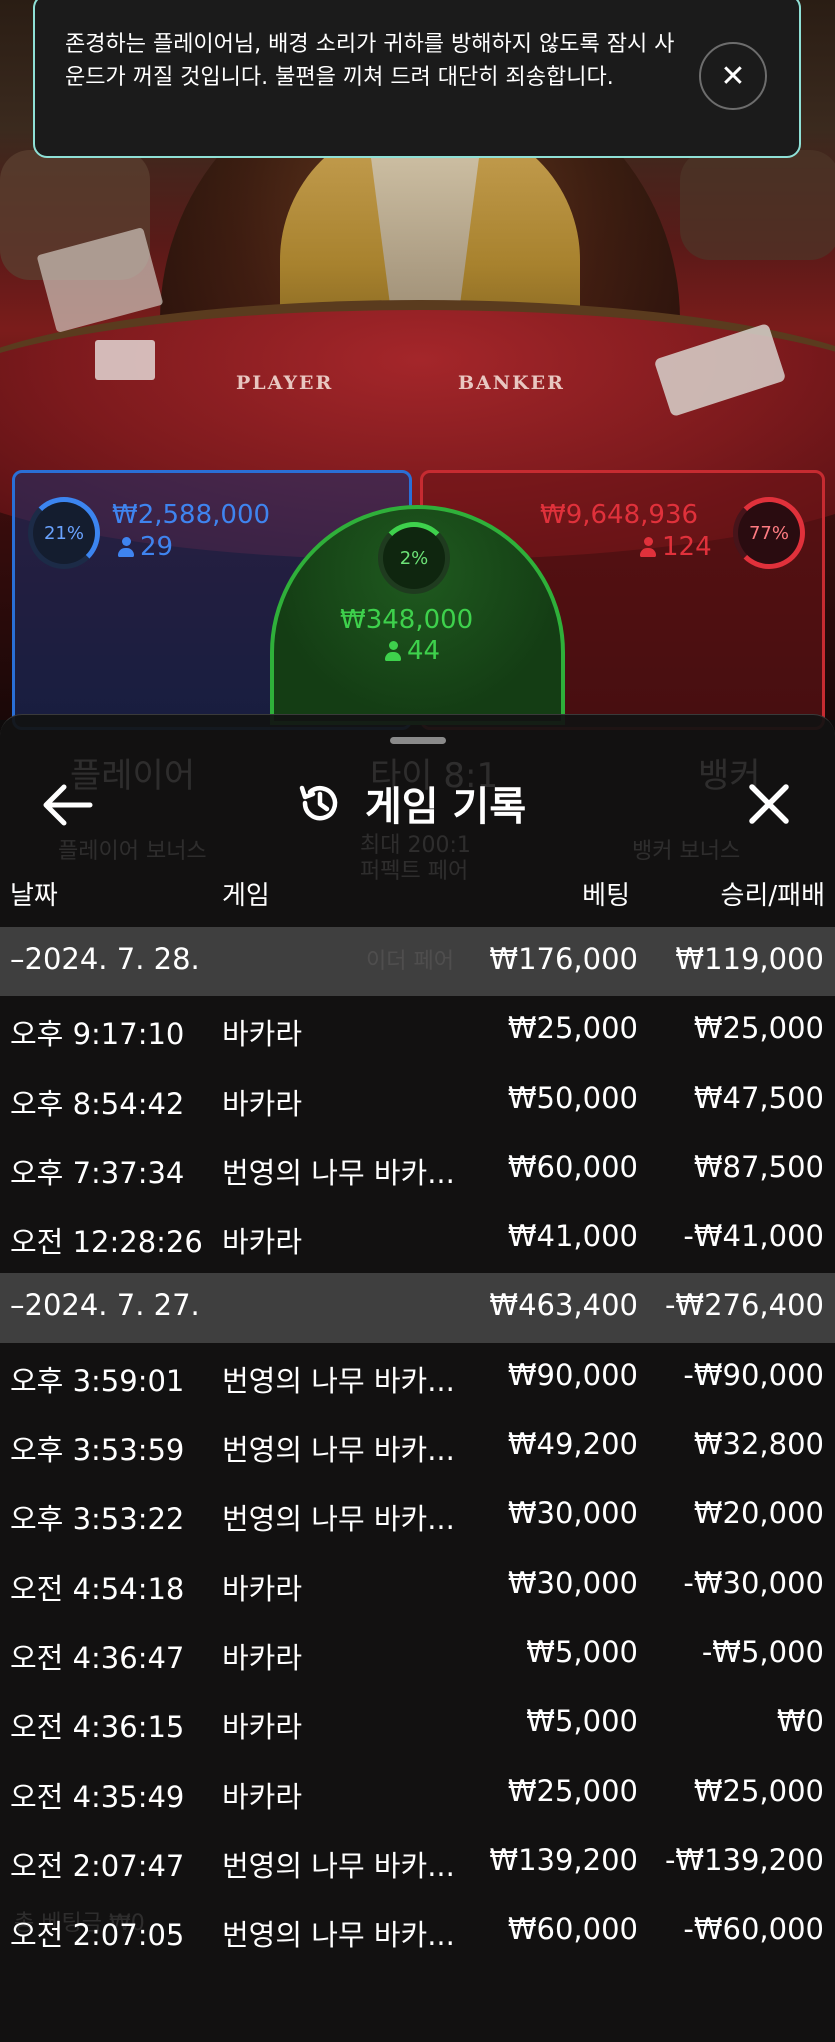 This screenshot has width=835, height=2042. What do you see at coordinates (563, 959) in the screenshot?
I see `row-bet: ₩176,000` at bounding box center [563, 959].